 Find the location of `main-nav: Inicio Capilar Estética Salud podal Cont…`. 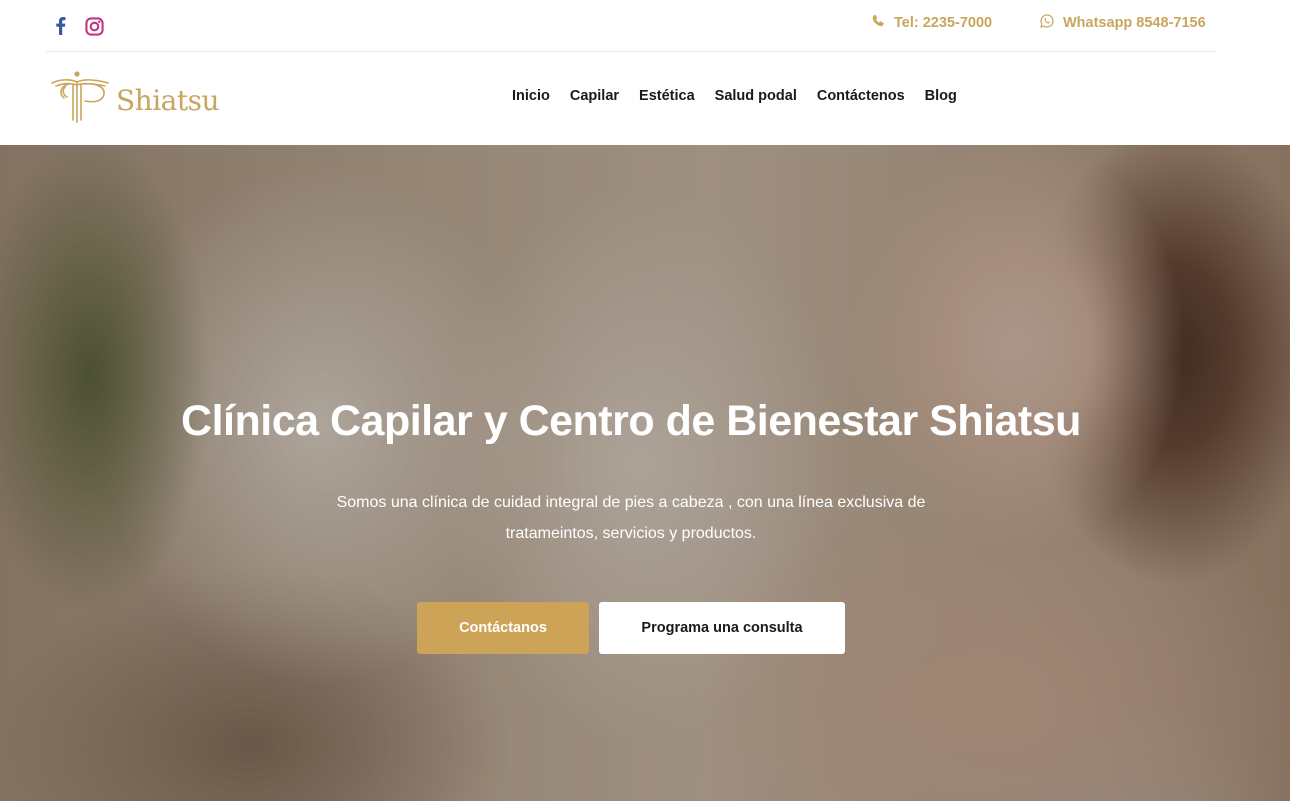

main-nav: Inicio Capilar Estética Salud podal Cont… is located at coordinates (734, 96).